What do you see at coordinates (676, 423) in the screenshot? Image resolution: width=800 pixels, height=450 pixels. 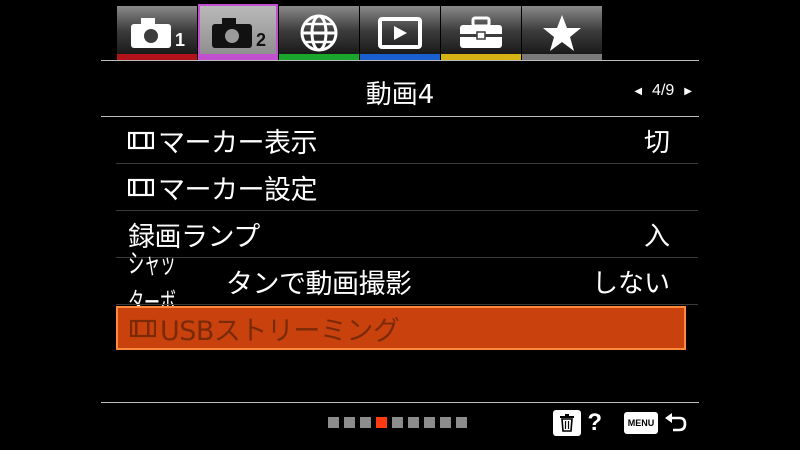 I see `back-arrow-icon` at bounding box center [676, 423].